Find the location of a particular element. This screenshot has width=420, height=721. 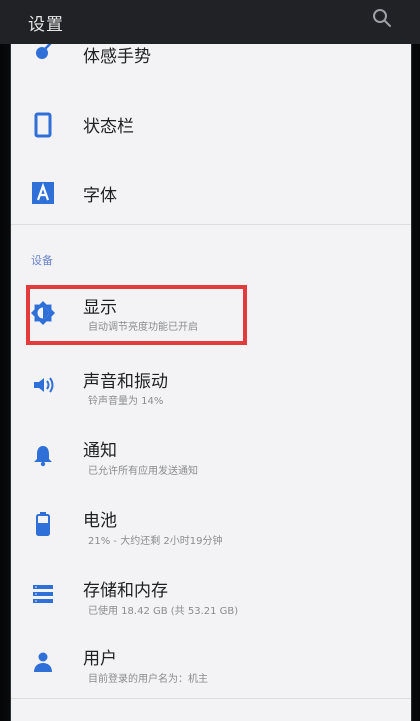

item-subtitle: 21% - 大约还剩 2小时19分钟 is located at coordinates (155, 541).